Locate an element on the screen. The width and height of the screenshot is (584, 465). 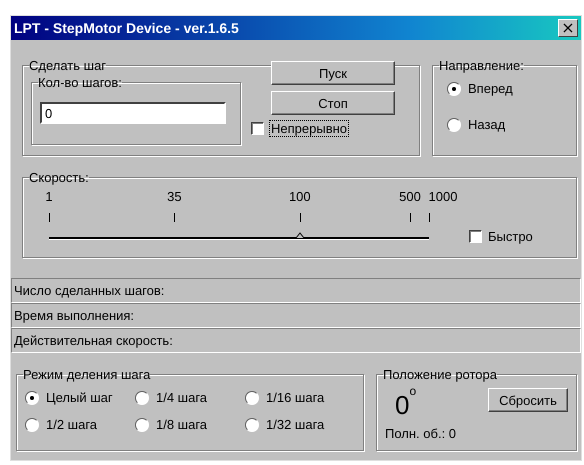
step-mode-option: Целый шаг is located at coordinates (79, 397).